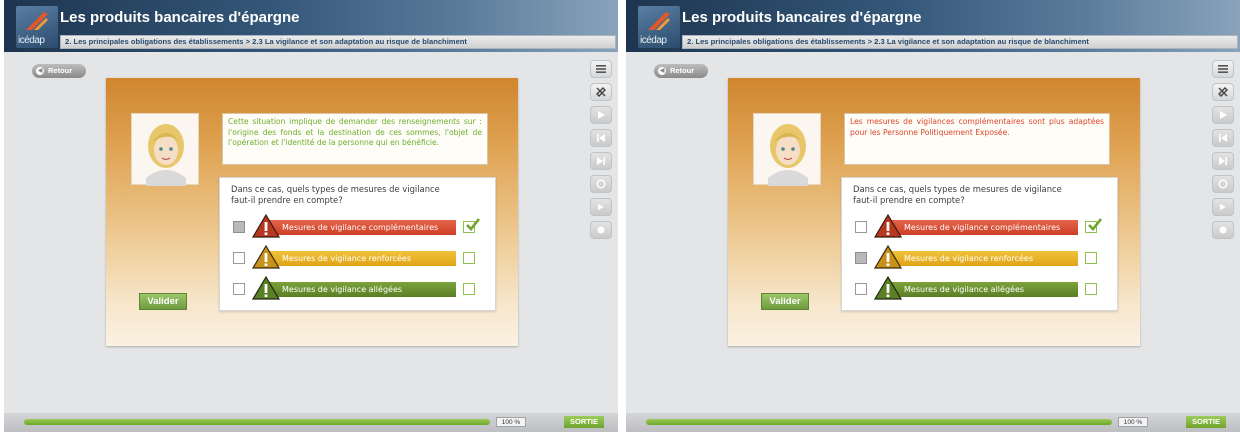  Describe the element at coordinates (653, 40) in the screenshot. I see `logo-text: icédap` at that location.